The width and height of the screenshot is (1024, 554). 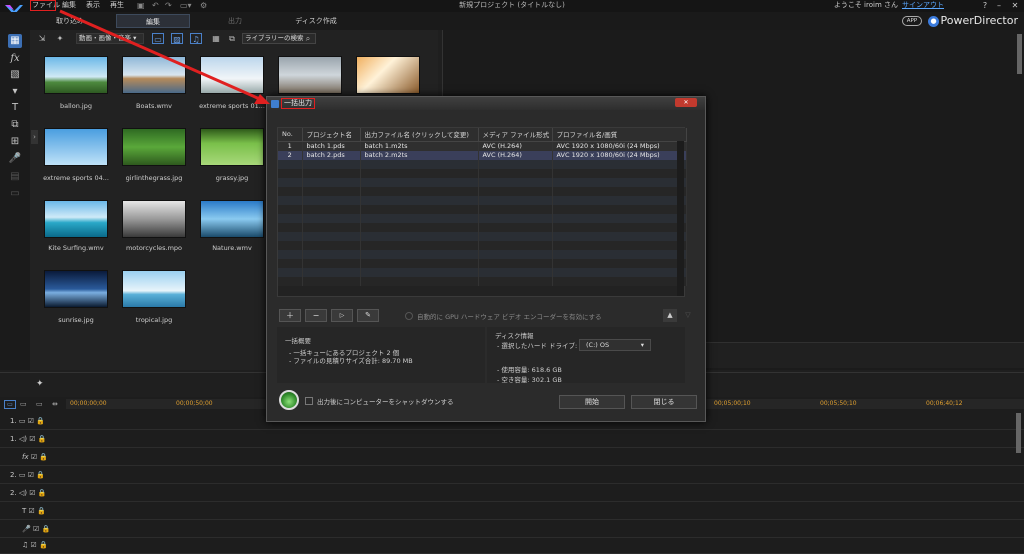 I want to click on layout-icon: ▭▾, so click(x=186, y=5).